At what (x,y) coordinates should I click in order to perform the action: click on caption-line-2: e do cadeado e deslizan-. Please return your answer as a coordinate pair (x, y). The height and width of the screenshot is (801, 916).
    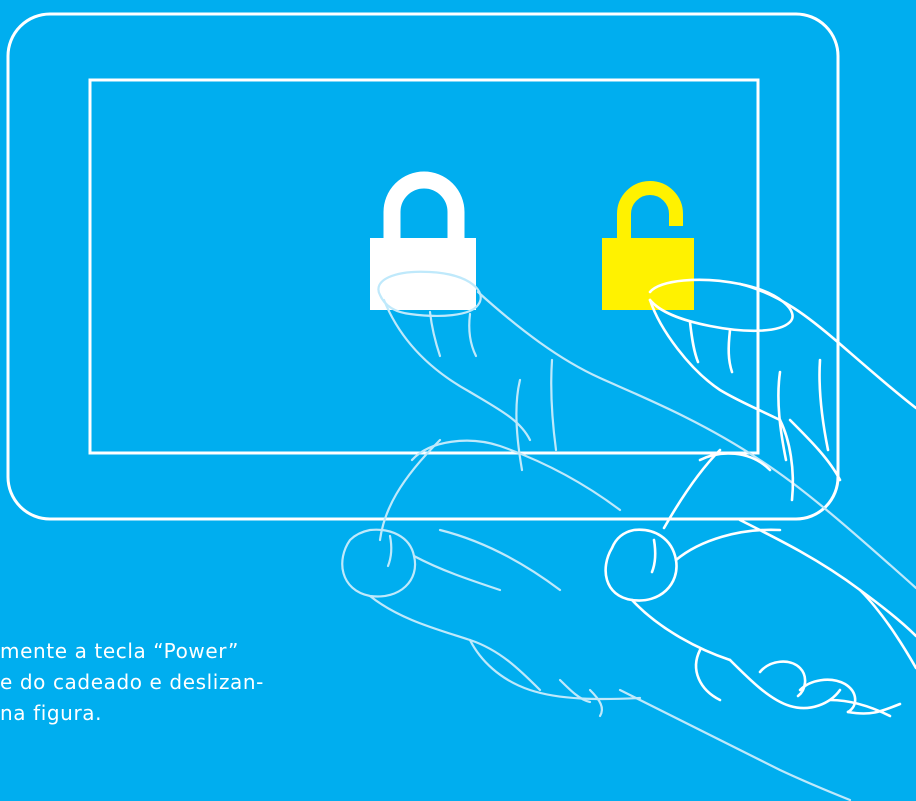
    Looking at the image, I should click on (132, 682).